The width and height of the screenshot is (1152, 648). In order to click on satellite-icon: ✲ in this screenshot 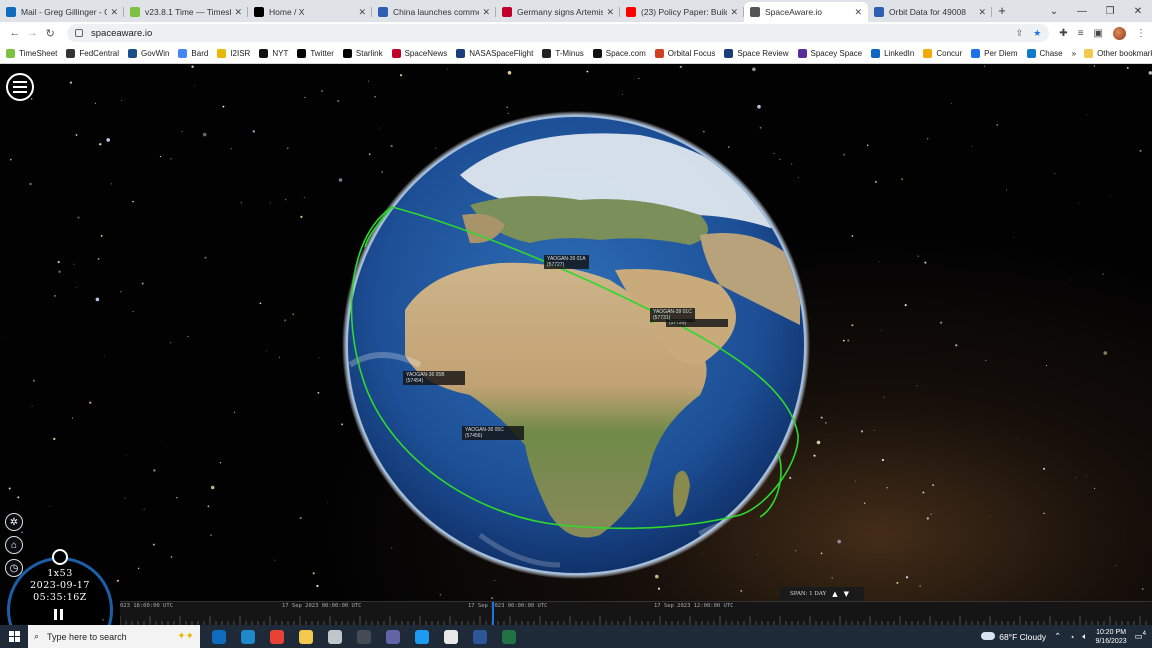, I will do `click(14, 522)`.